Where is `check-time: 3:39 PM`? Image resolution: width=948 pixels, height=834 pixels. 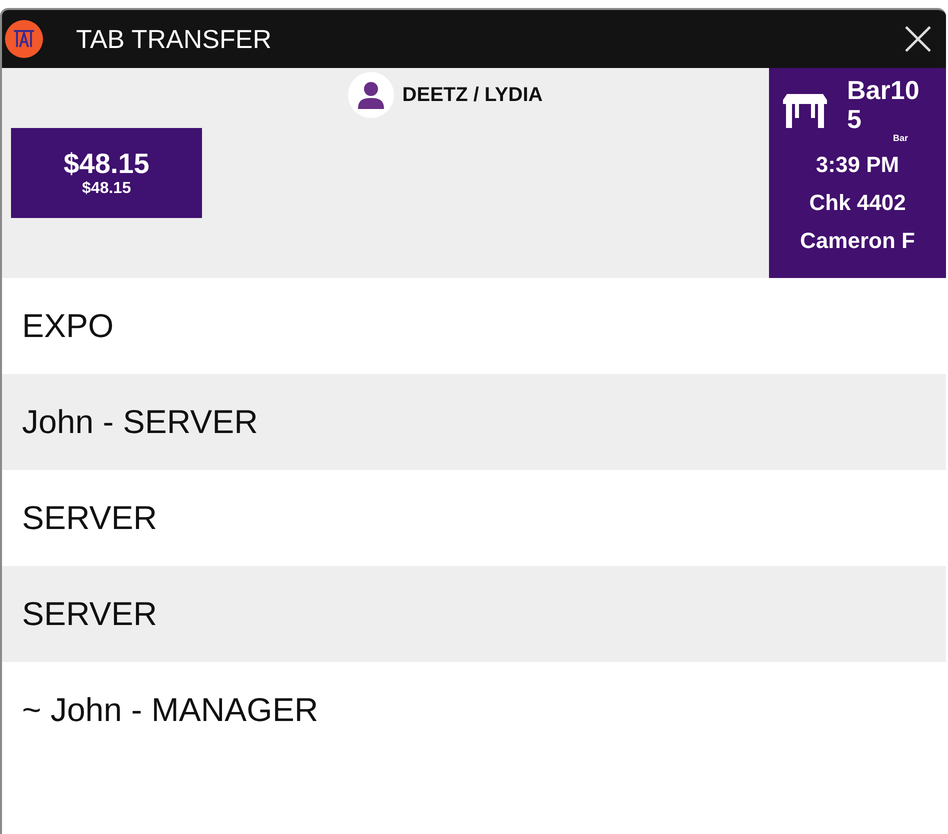
check-time: 3:39 PM is located at coordinates (858, 165).